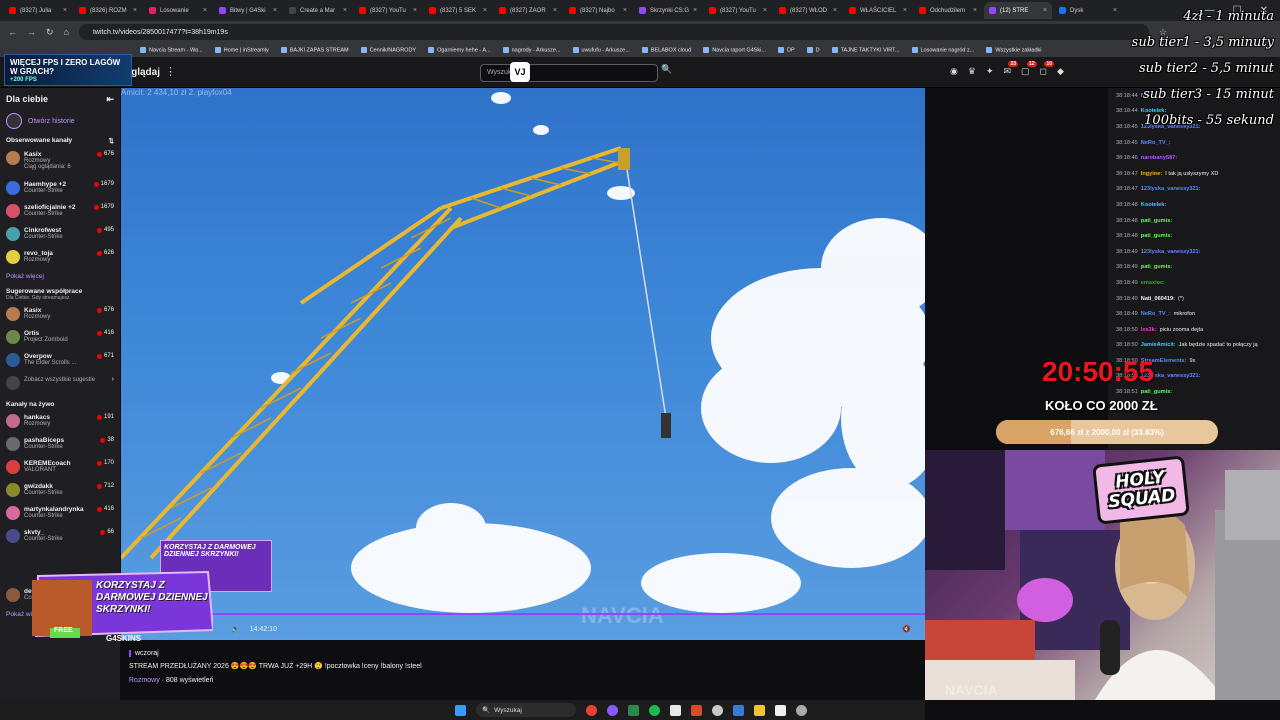 The height and width of the screenshot is (720, 1280). What do you see at coordinates (668, 10) in the screenshot?
I see `browser-tab: Skrzynki CS:G ×` at bounding box center [668, 10].